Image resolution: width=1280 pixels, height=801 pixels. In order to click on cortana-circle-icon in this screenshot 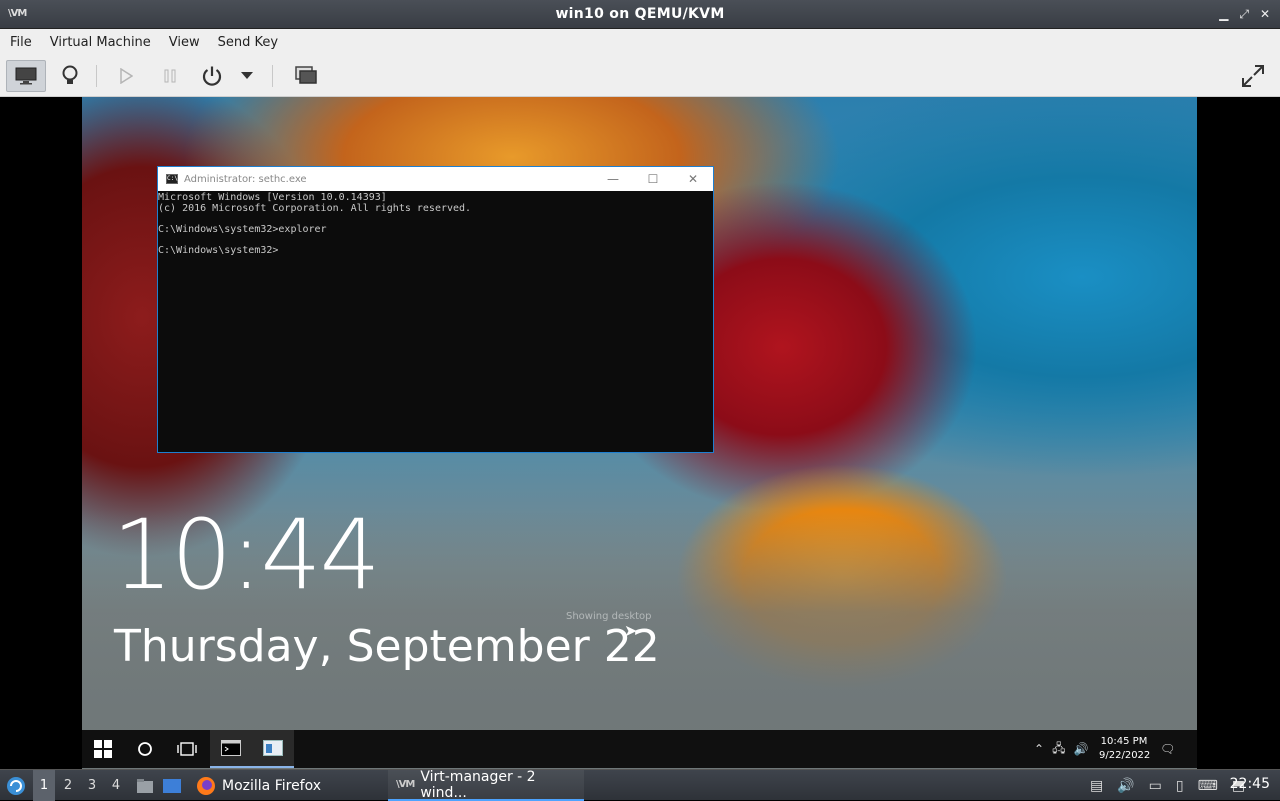, I will do `click(145, 749)`.